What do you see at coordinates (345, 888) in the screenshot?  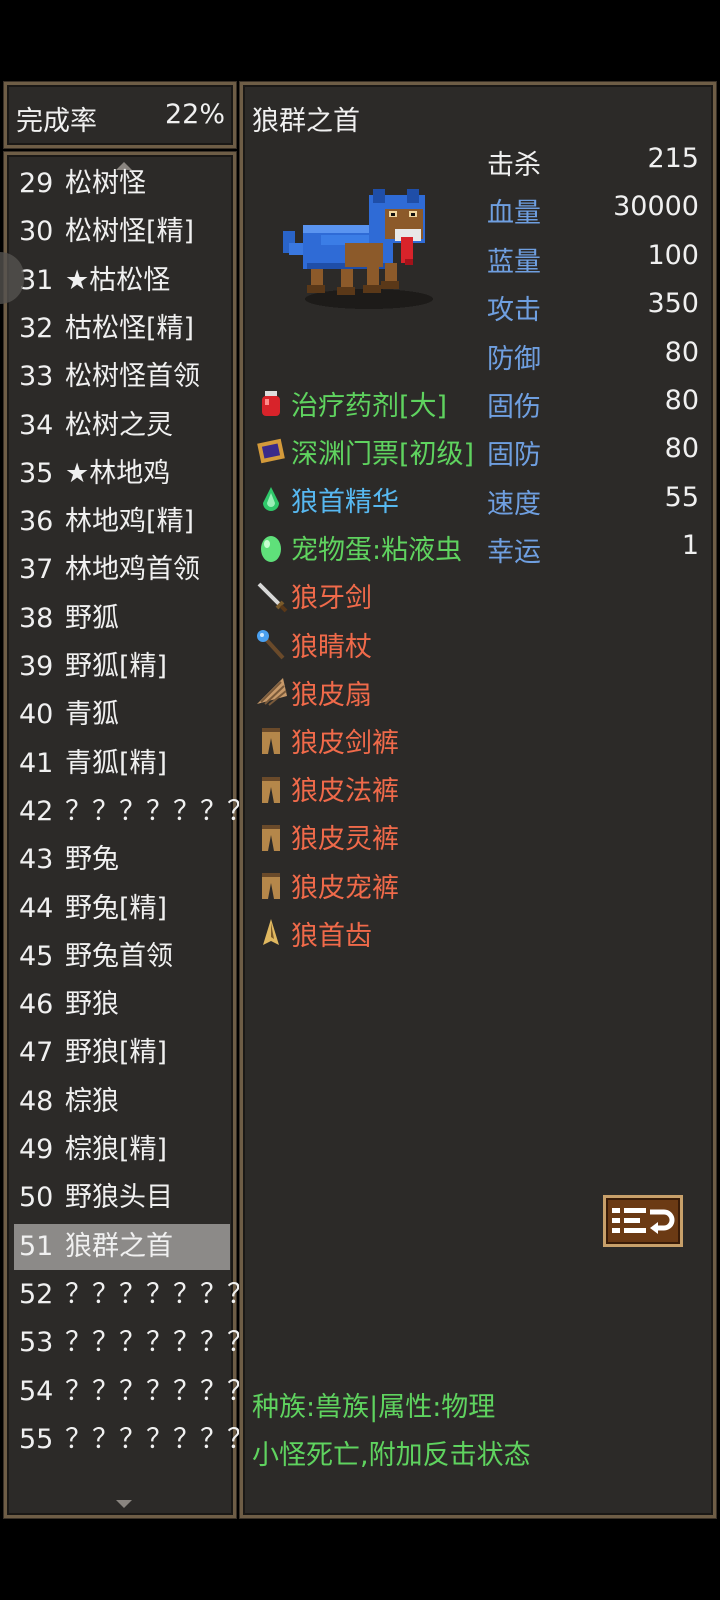 I see `drop-item-name: 狼皮宠裤` at bounding box center [345, 888].